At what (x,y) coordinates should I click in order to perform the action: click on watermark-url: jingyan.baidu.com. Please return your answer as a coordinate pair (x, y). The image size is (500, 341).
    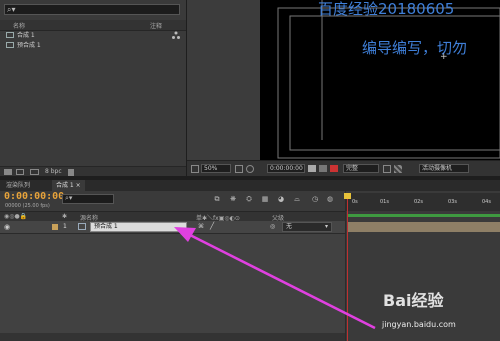
    Looking at the image, I should click on (419, 324).